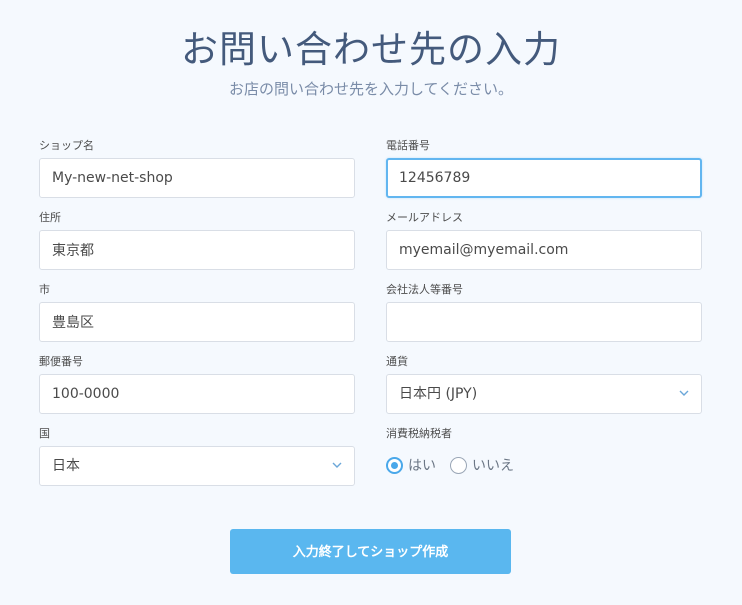 The width and height of the screenshot is (742, 605). I want to click on country-select: 日本, so click(197, 466).